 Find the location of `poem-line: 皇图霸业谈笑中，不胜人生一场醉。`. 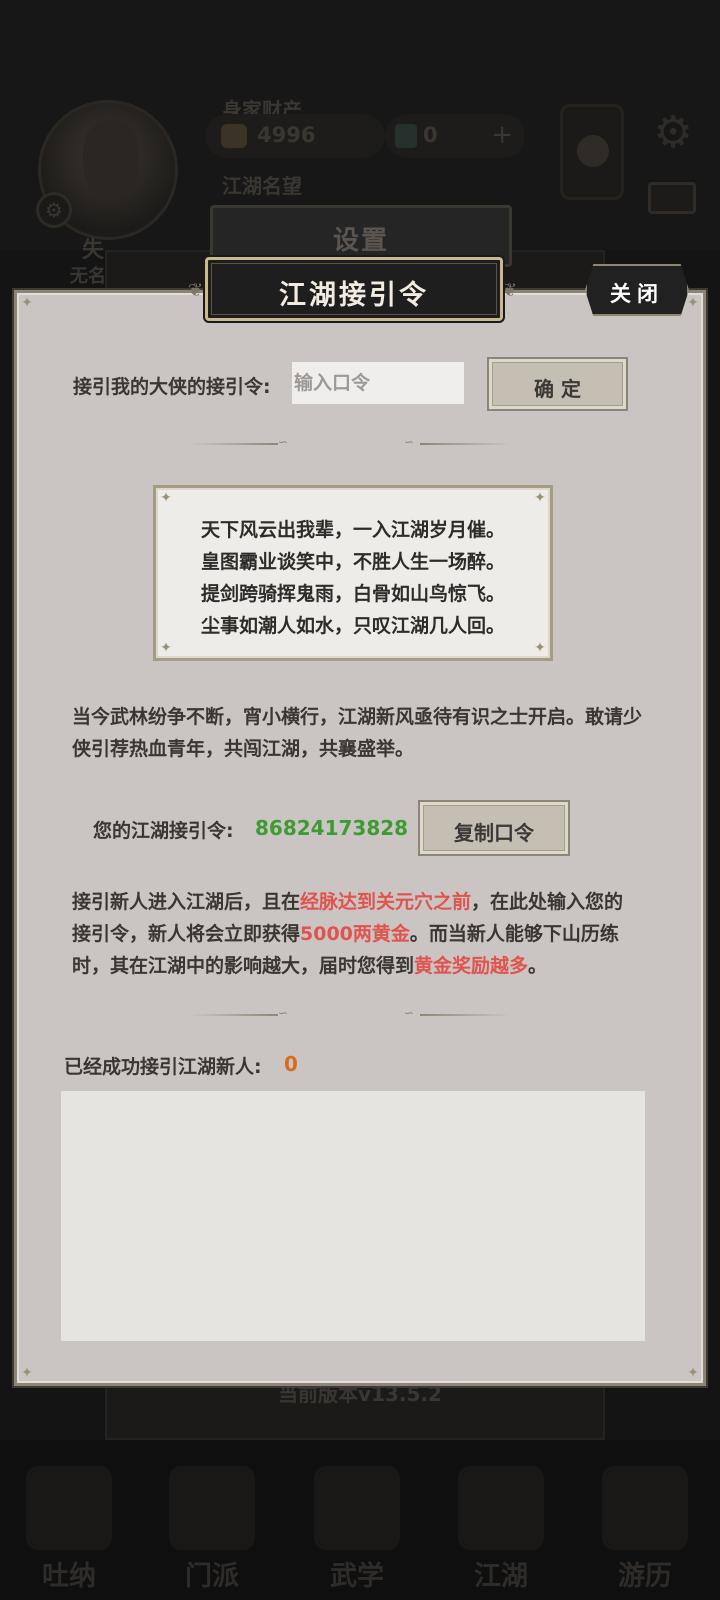

poem-line: 皇图霸业谈笑中，不胜人生一场醉。 is located at coordinates (352, 562).